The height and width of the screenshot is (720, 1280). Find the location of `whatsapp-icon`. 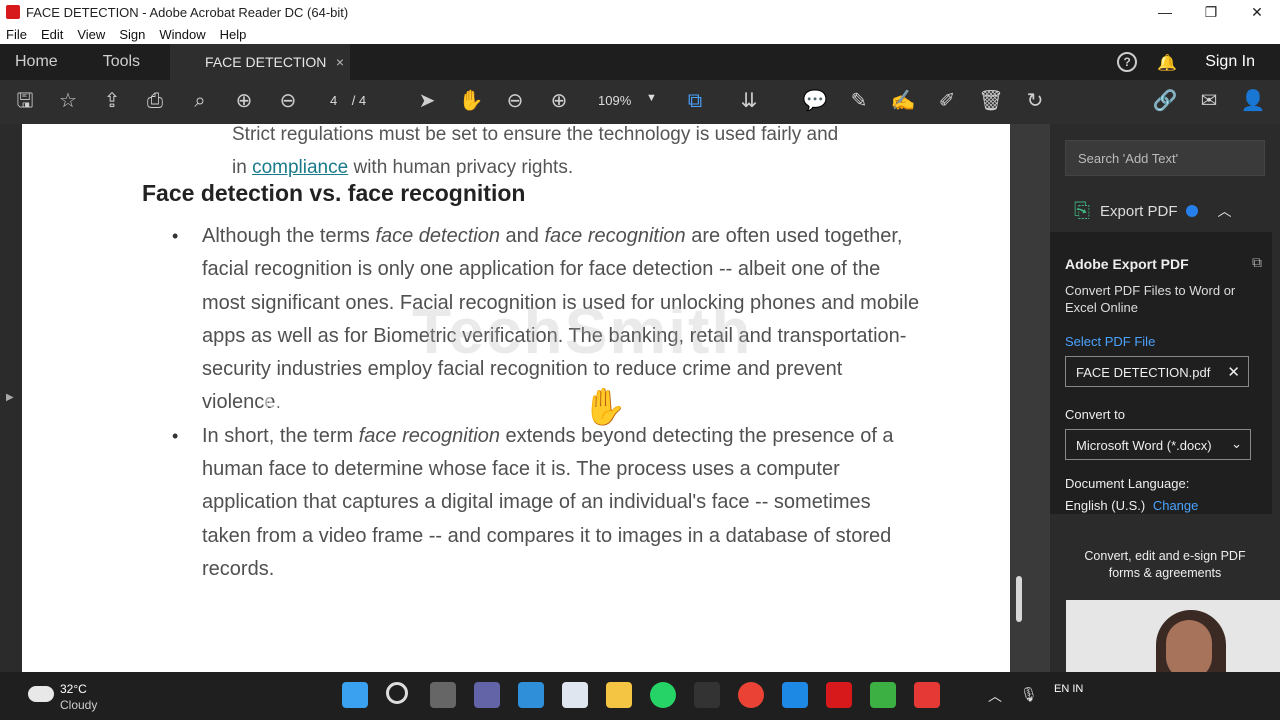

whatsapp-icon is located at coordinates (663, 695).